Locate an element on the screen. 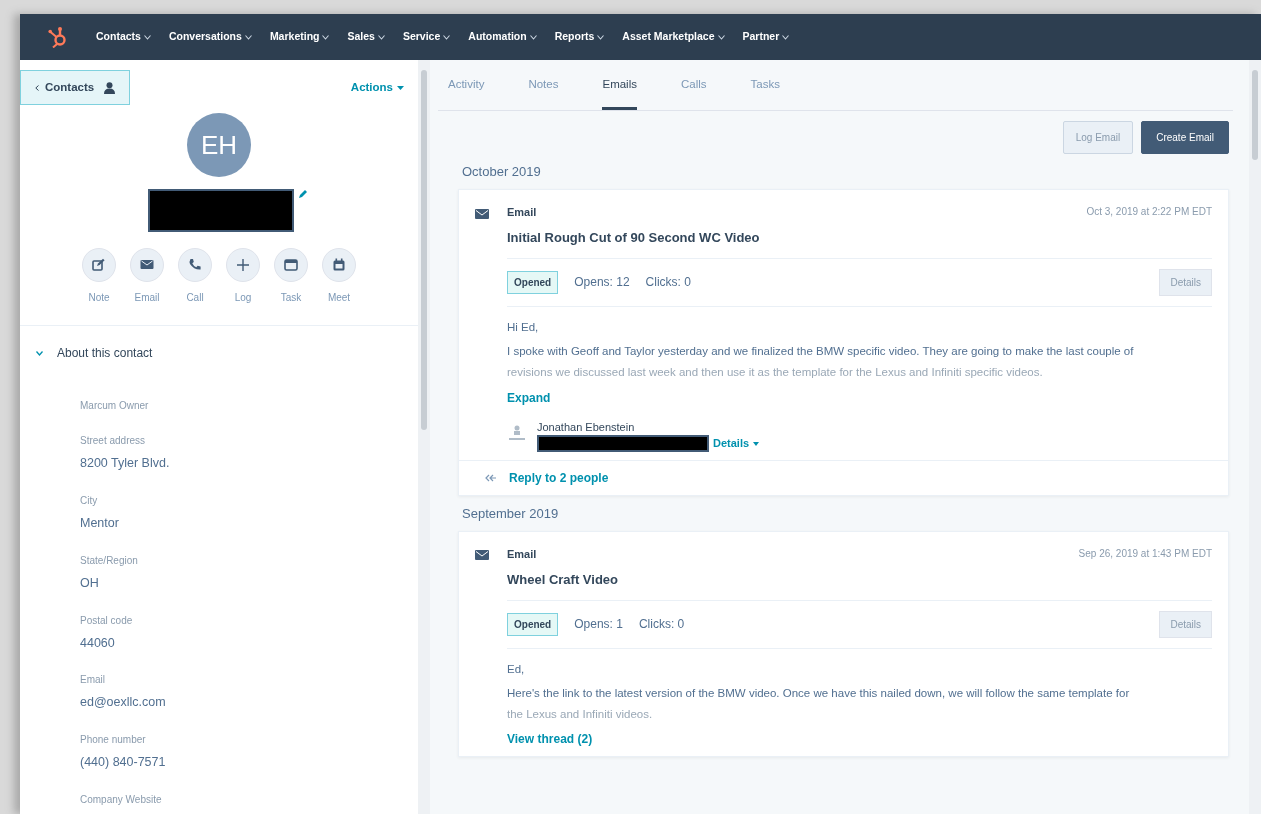  person-icon is located at coordinates (110, 87).